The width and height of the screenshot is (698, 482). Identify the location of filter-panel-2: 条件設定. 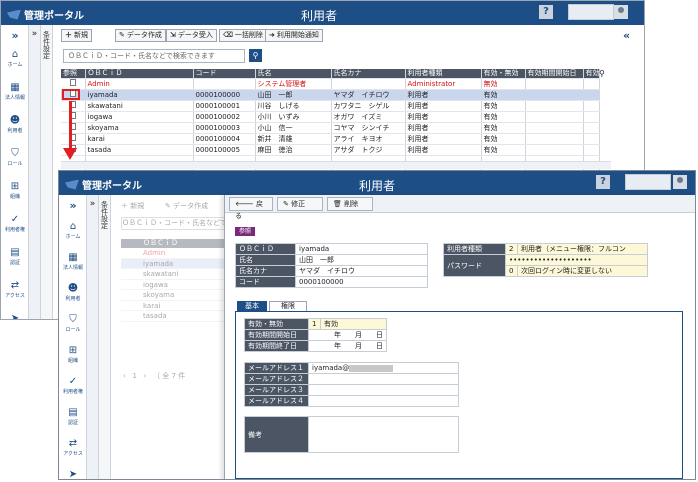
(105, 337).